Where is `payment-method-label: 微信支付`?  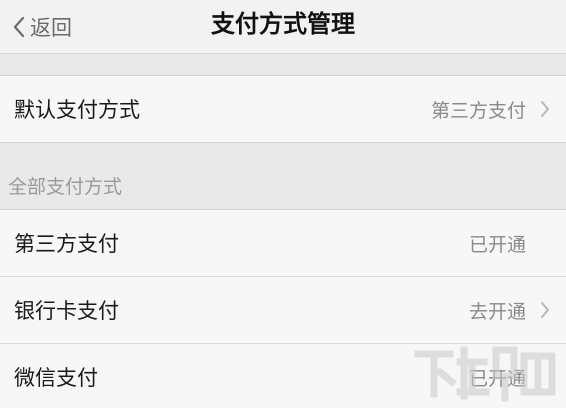
payment-method-label: 微信支付 is located at coordinates (56, 378).